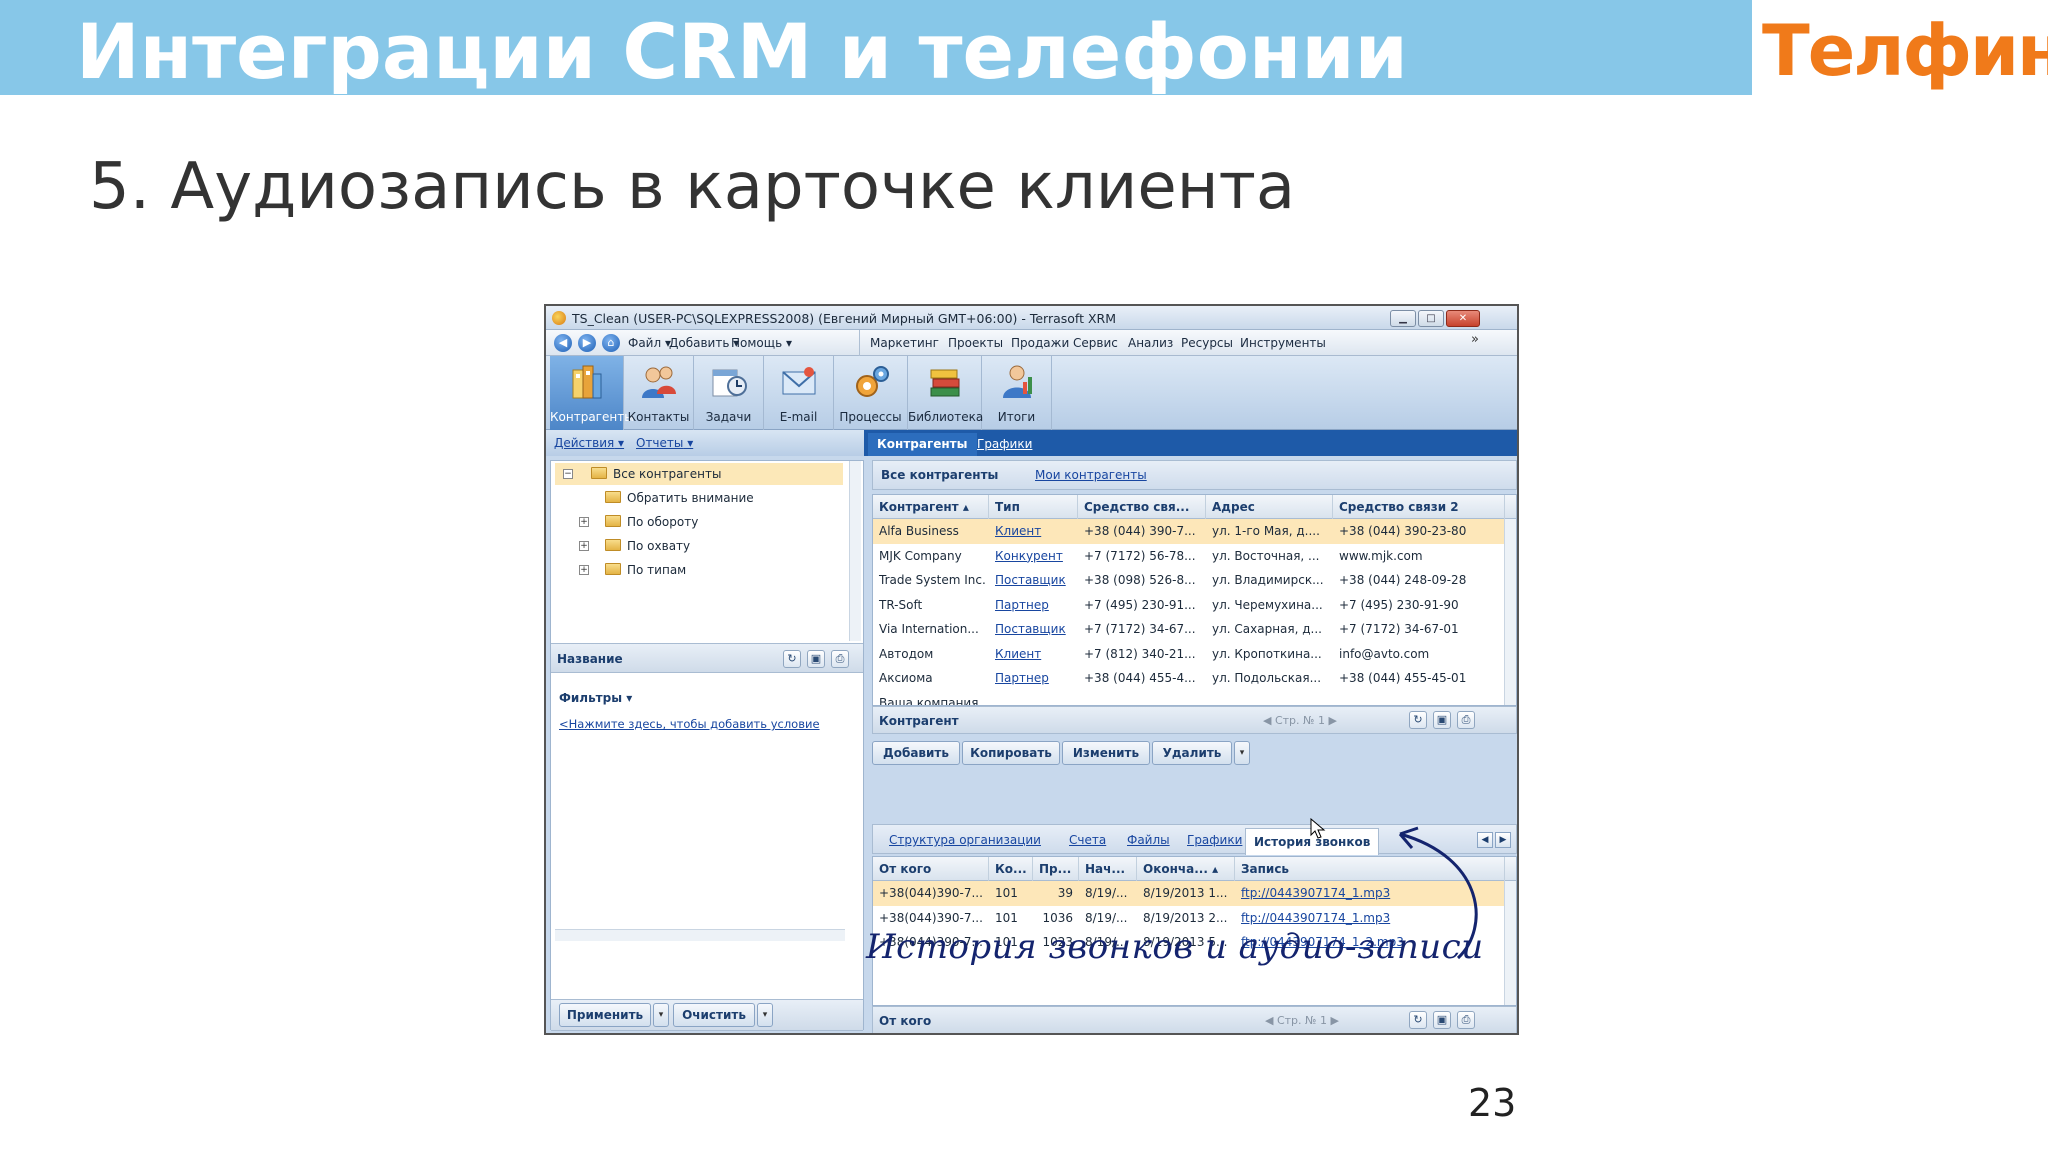 This screenshot has width=2048, height=1152. I want to click on tabs-scroll-right-icon: ▶, so click(1503, 840).